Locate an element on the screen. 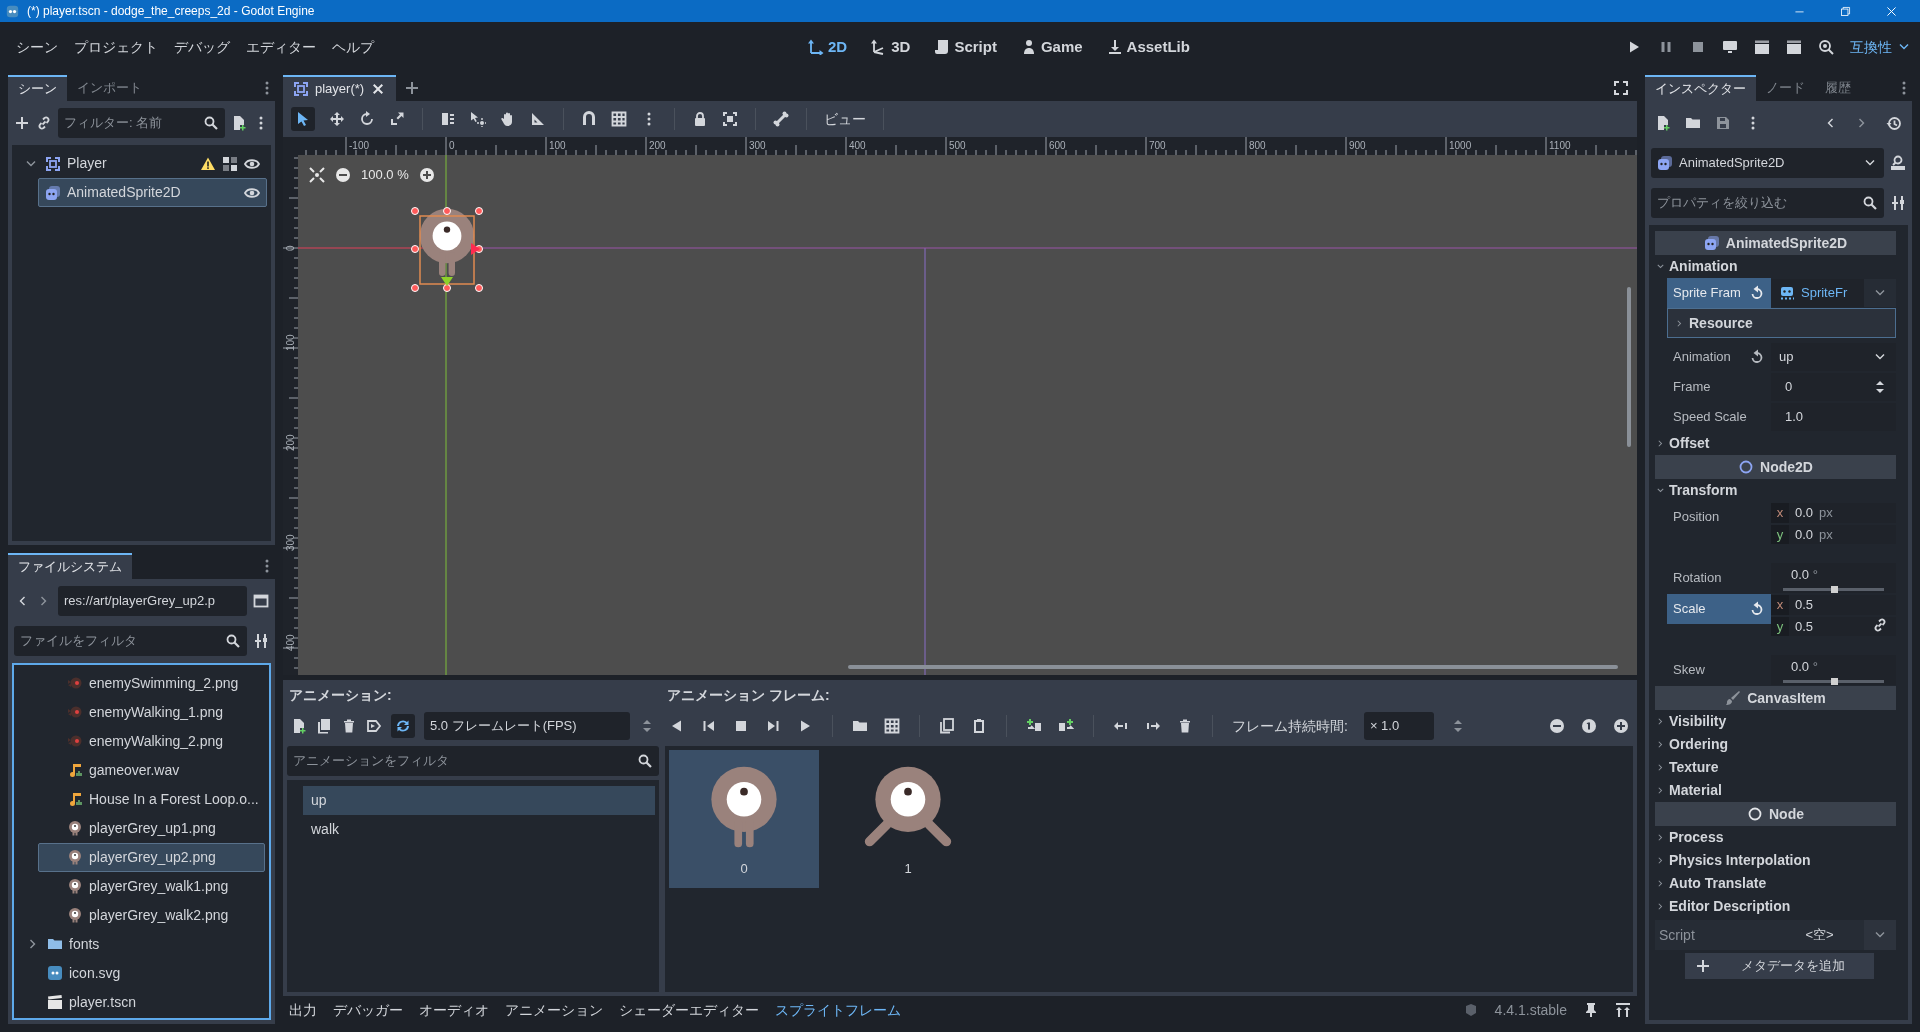  file-tree-item: enemyWalking_2.png is located at coordinates (151, 741).